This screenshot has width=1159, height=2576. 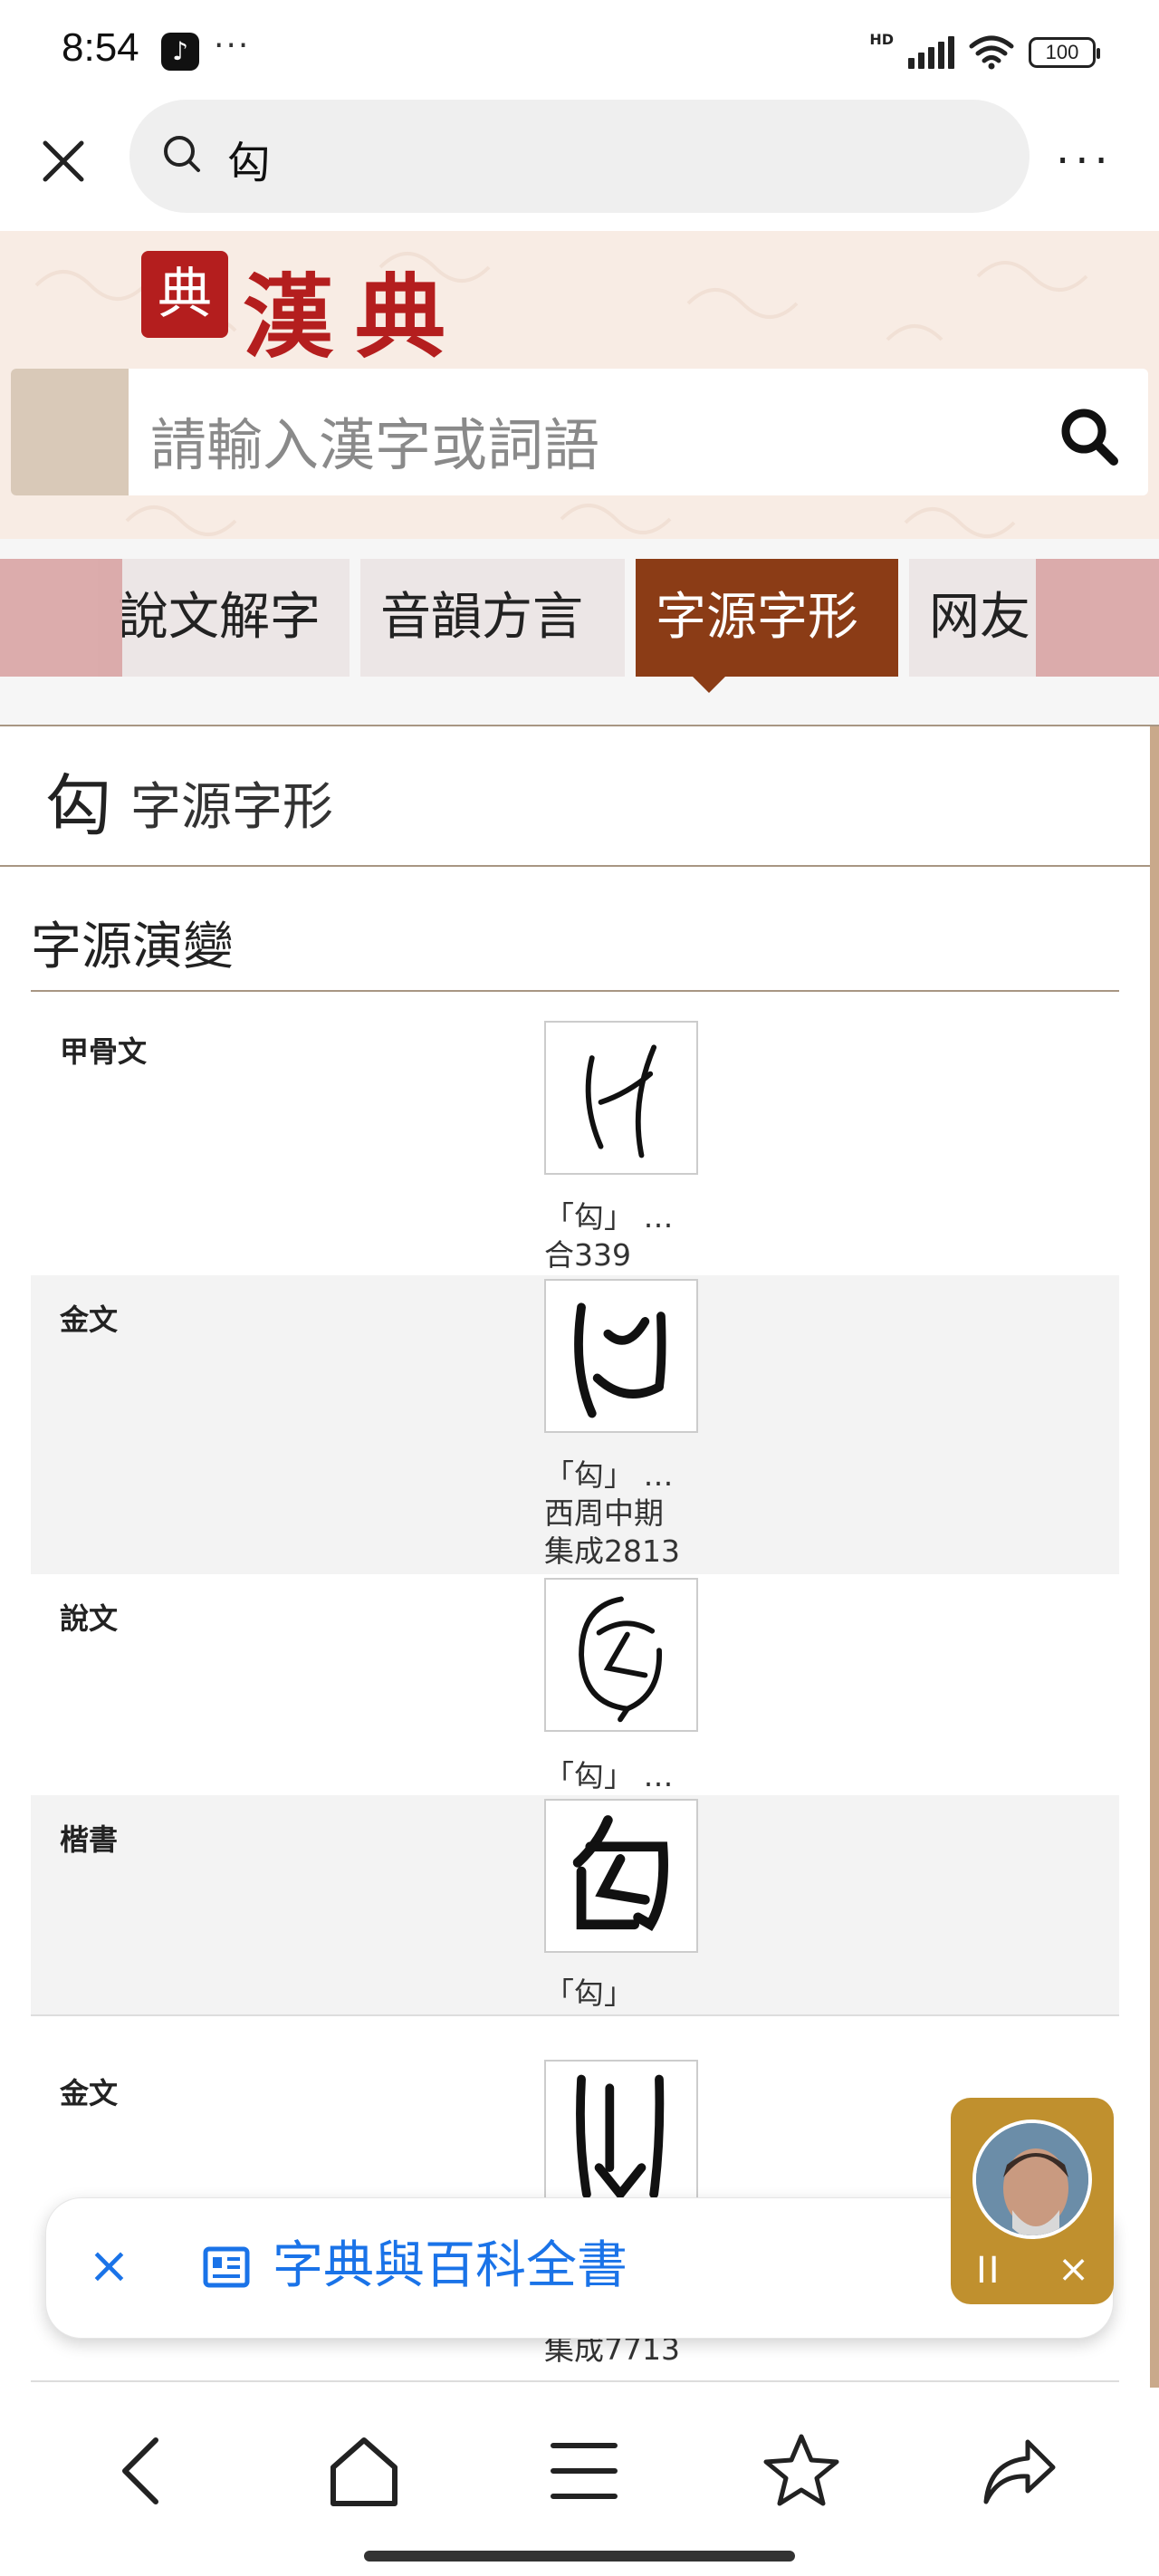 I want to click on search-input: 匃, so click(x=579, y=156).